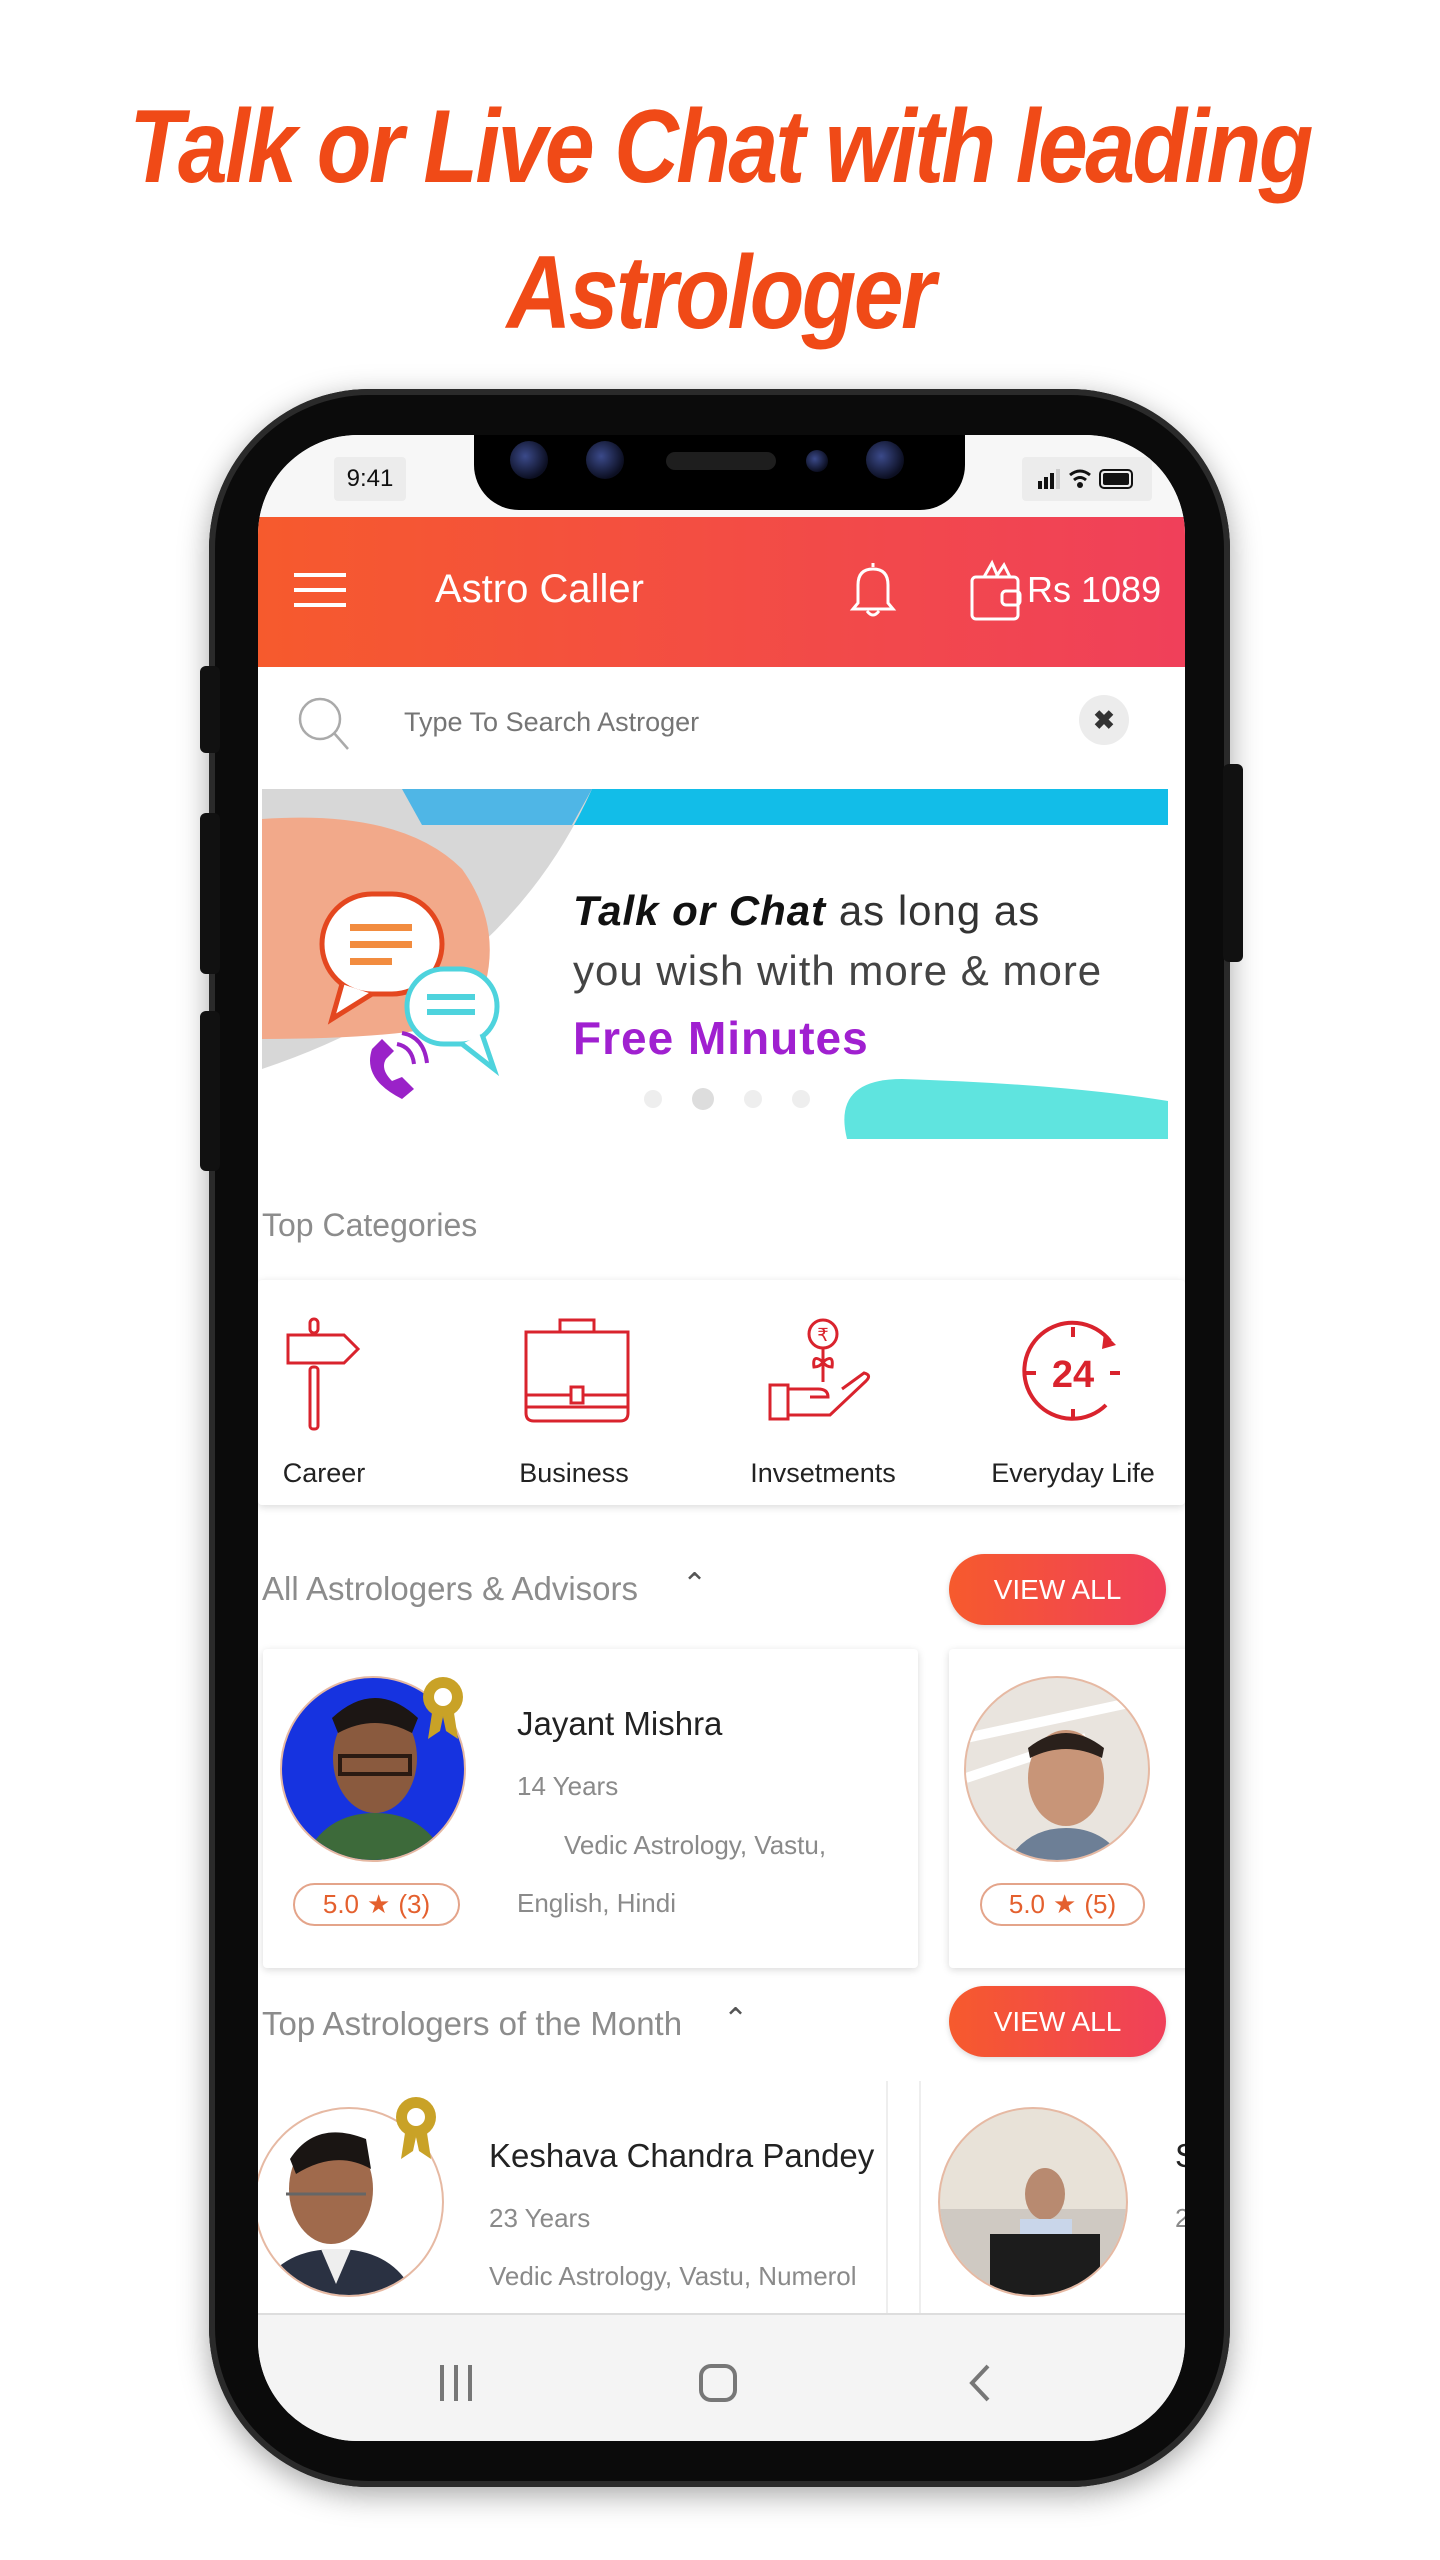  I want to click on menu-icon, so click(321, 590).